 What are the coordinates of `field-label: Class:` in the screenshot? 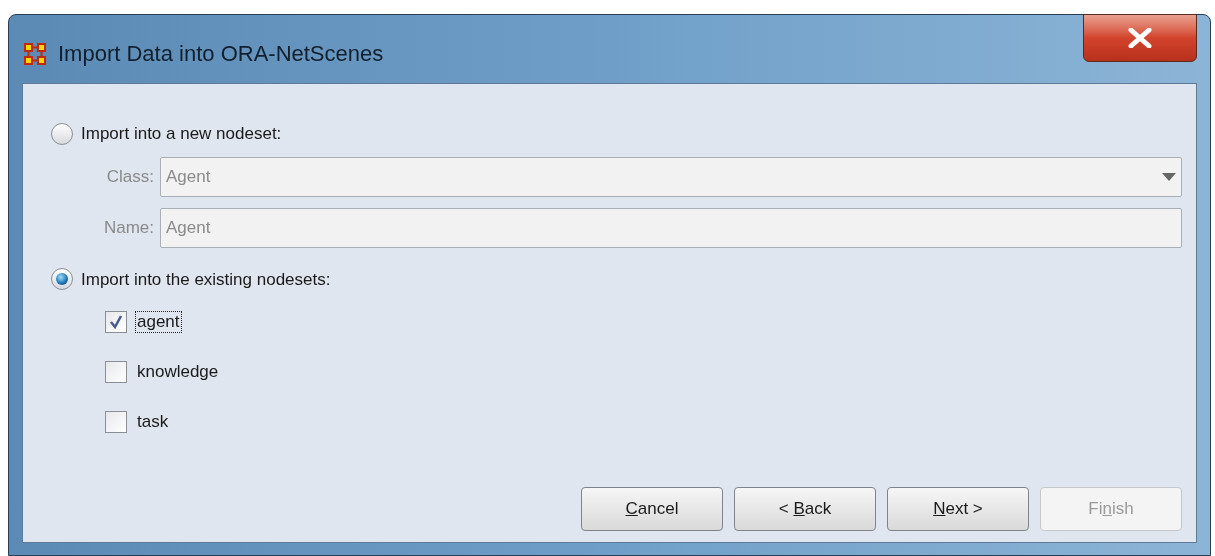 It's located at (129, 176).